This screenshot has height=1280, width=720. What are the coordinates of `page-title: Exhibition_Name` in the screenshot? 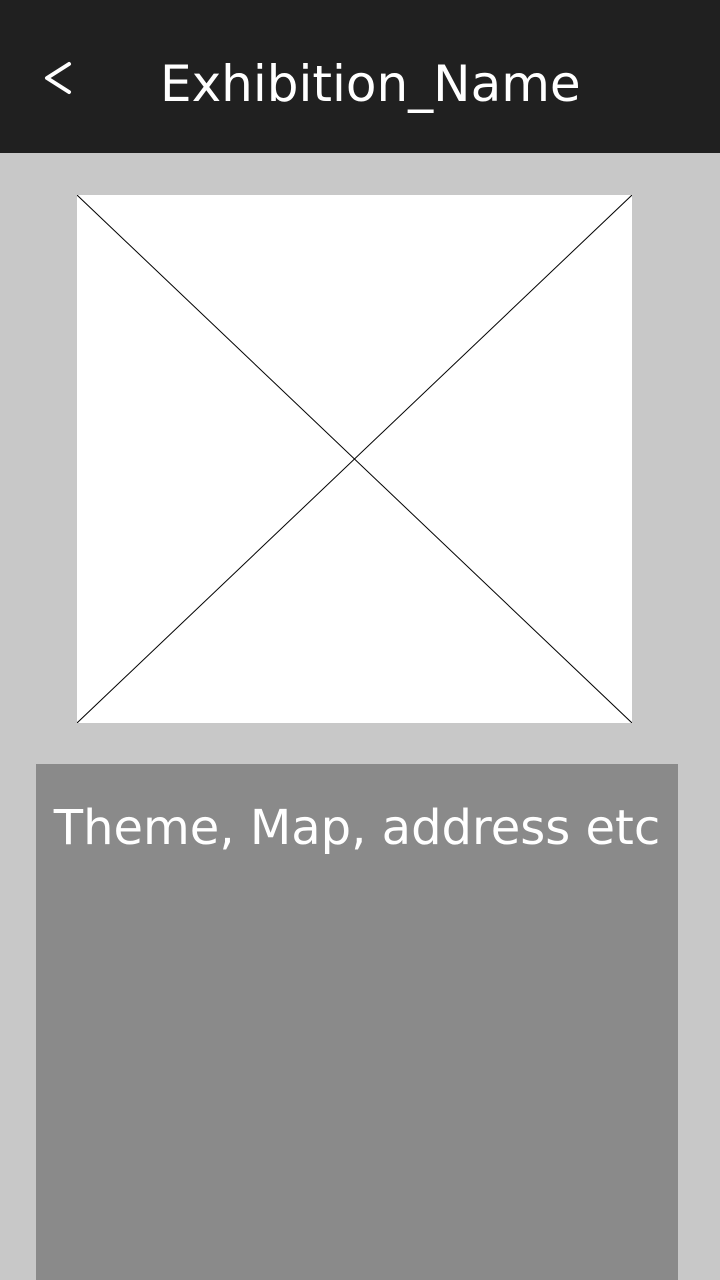 It's located at (370, 84).